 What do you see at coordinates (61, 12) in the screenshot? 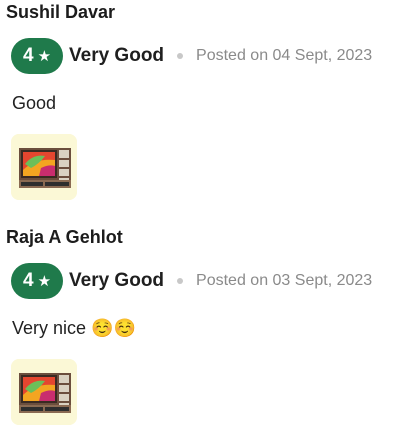
I see `reviewer-name: Sushil Davar` at bounding box center [61, 12].